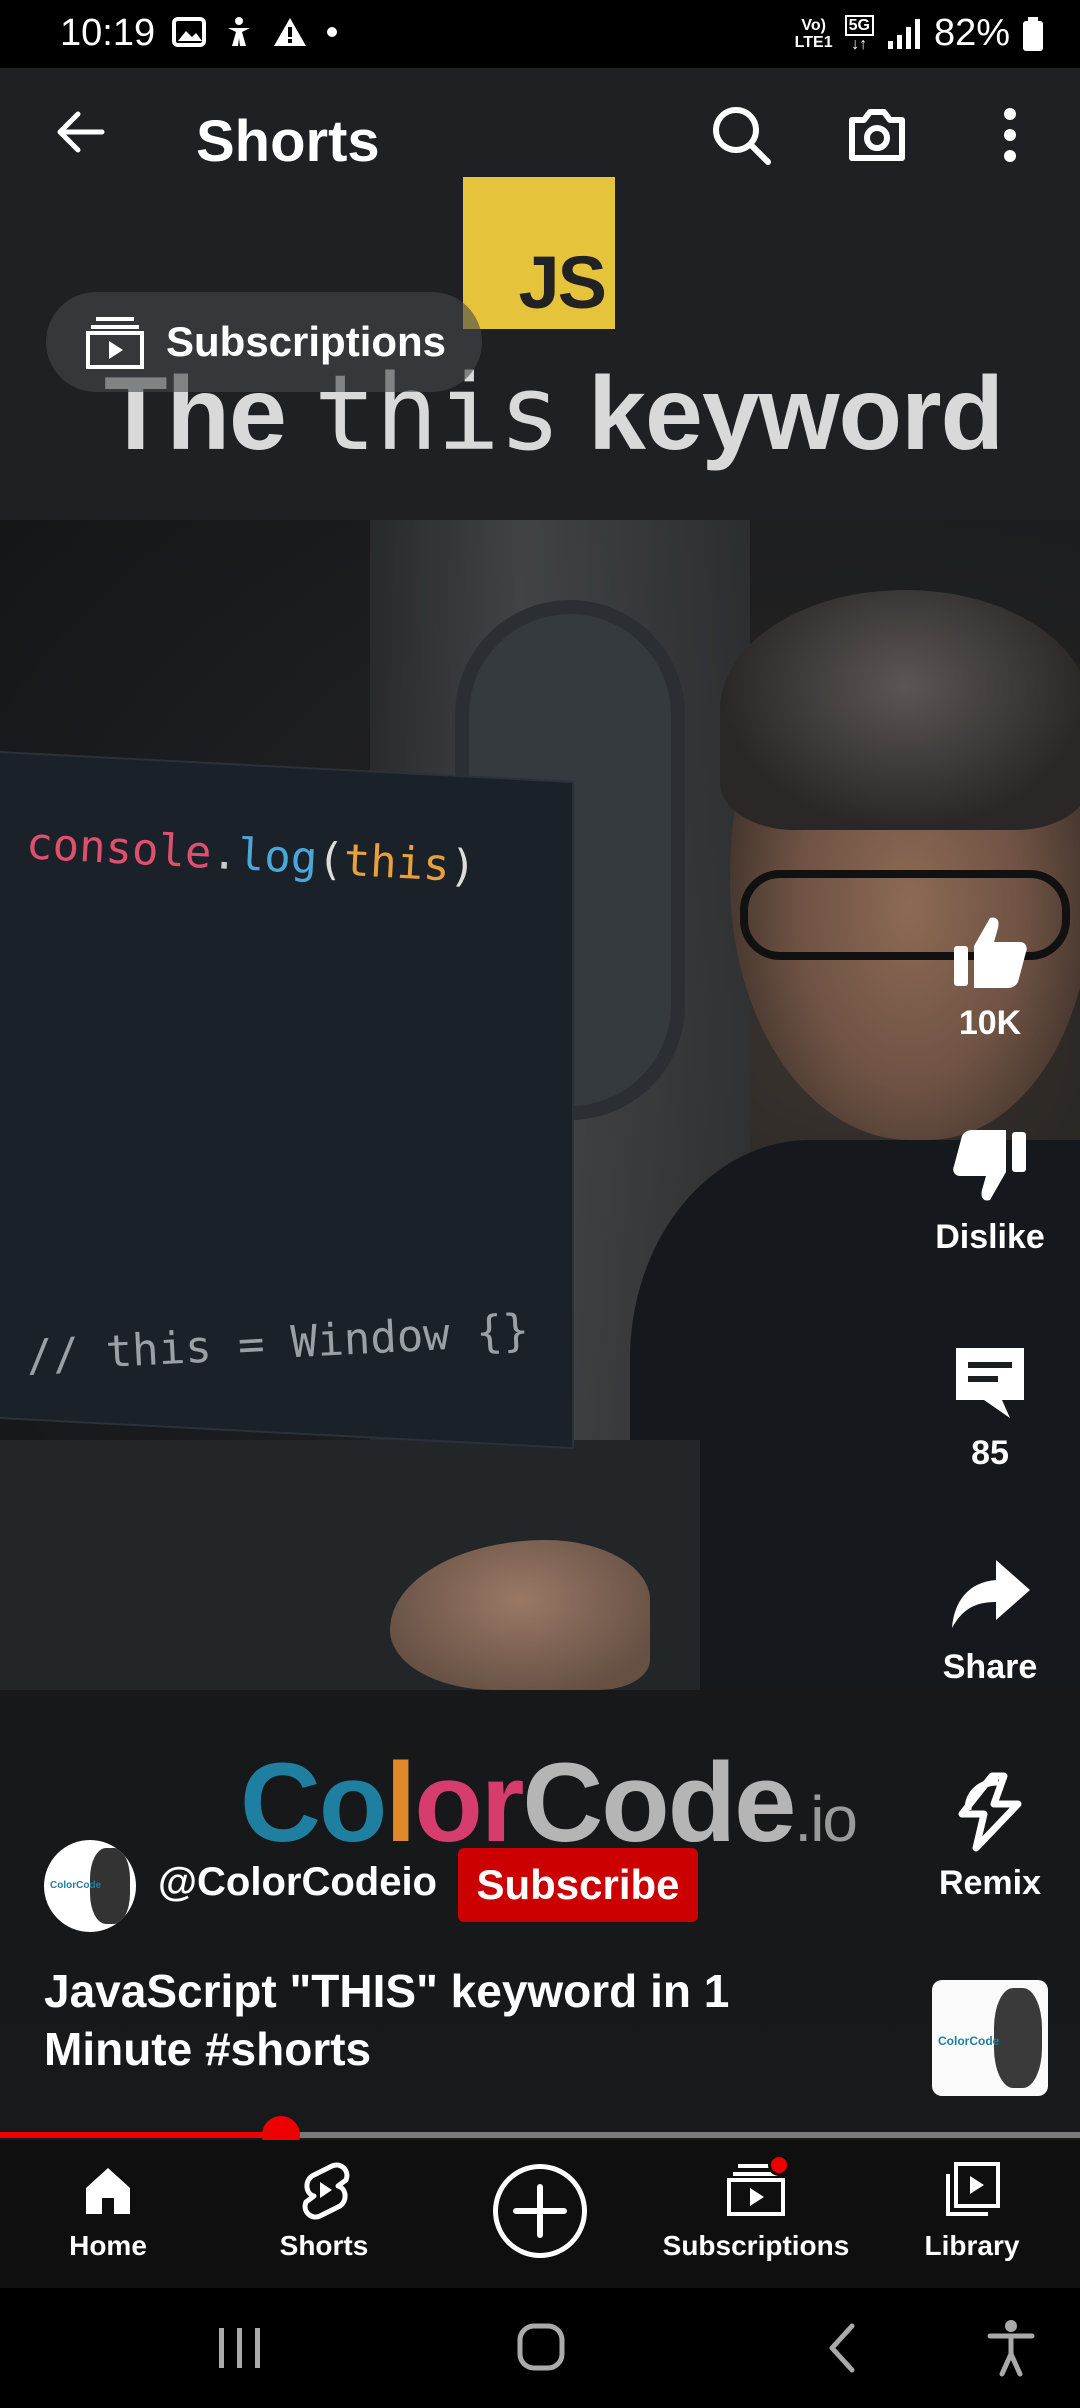  Describe the element at coordinates (991, 1594) in the screenshot. I see `share-arrow-icon` at that location.